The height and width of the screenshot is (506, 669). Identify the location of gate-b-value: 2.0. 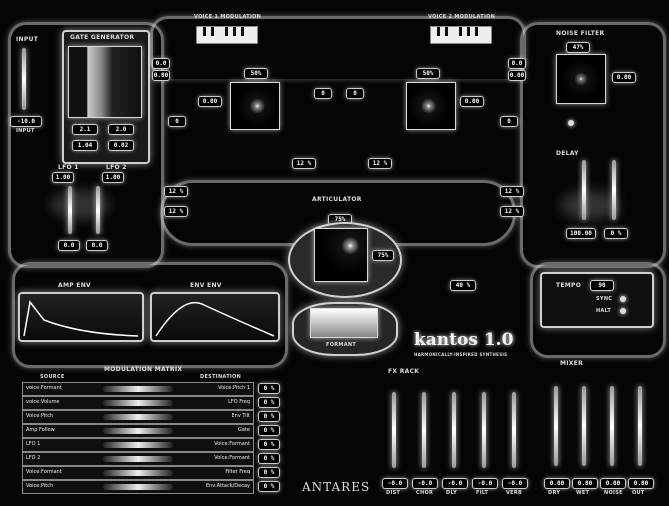
(121, 129).